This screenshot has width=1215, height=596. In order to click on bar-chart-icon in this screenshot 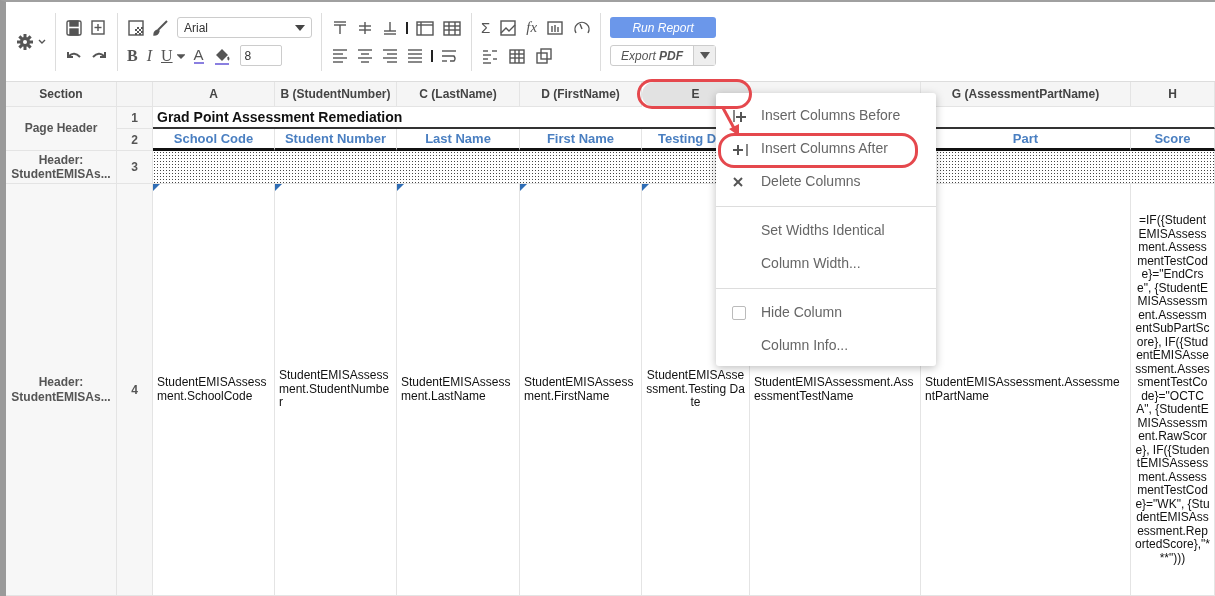, I will do `click(555, 27)`.